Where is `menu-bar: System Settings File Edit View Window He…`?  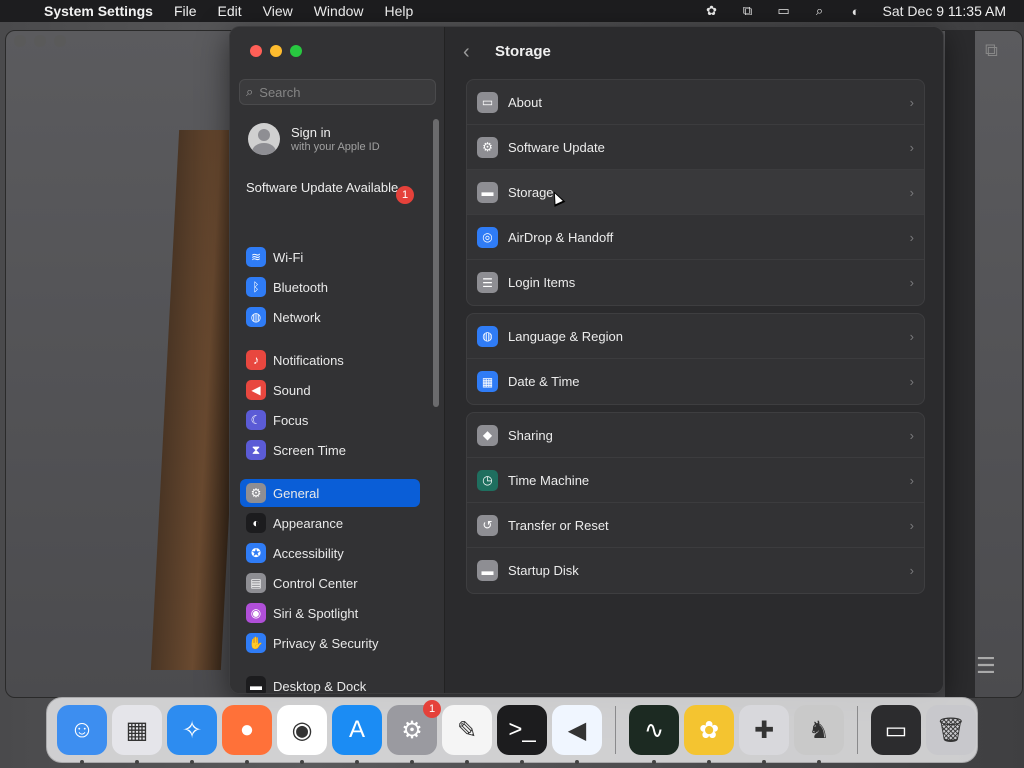
menu-bar: System Settings File Edit View Window He… is located at coordinates (512, 11).